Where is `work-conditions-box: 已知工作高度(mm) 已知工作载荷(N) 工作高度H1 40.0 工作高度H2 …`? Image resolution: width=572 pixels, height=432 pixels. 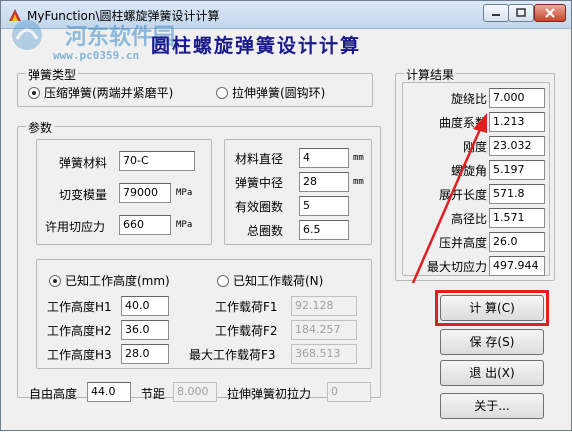 work-conditions-box: 已知工作高度(mm) 已知工作载荷(N) 工作高度H1 40.0 工作高度H2 … is located at coordinates (204, 314).